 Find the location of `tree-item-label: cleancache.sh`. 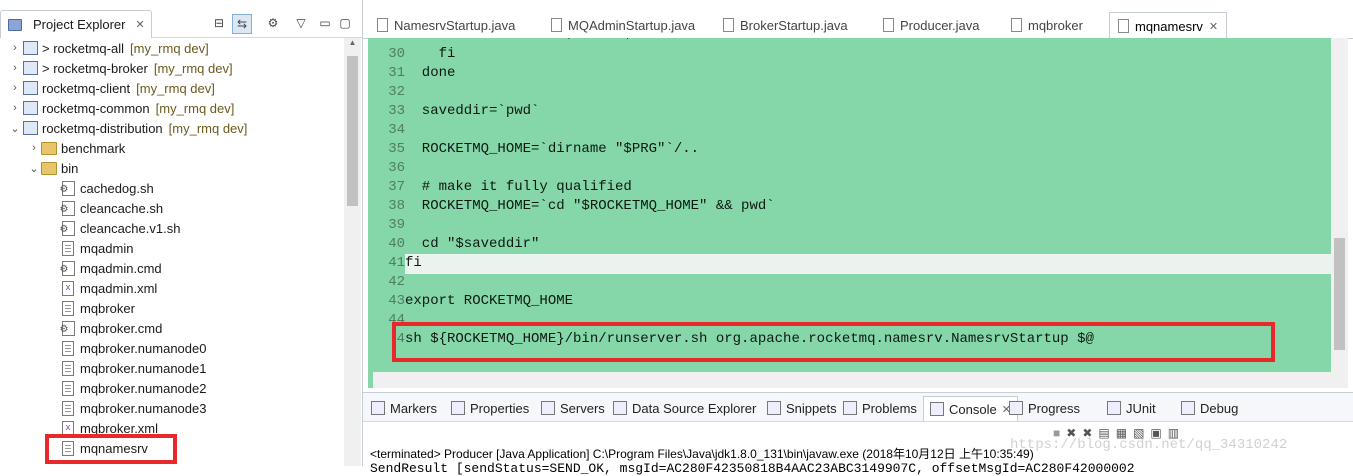

tree-item-label: cleancache.sh is located at coordinates (122, 208).